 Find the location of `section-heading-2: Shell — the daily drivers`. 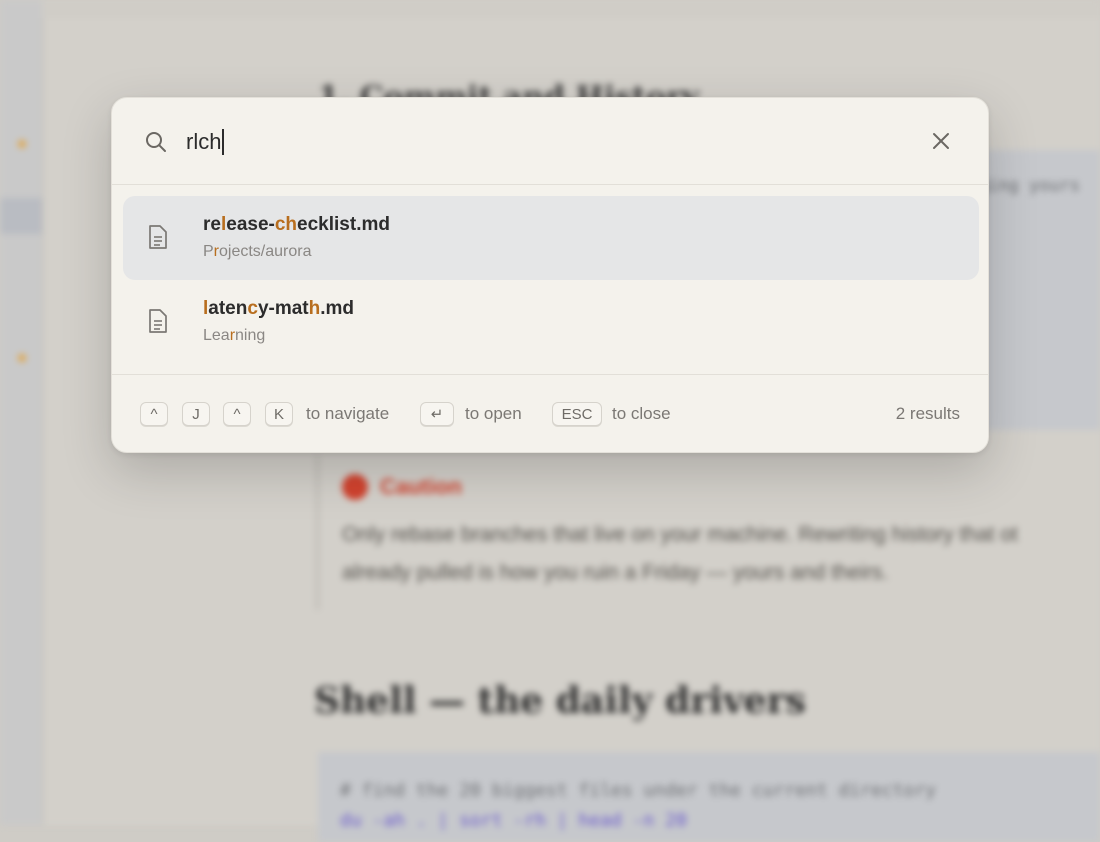

section-heading-2: Shell — the daily drivers is located at coordinates (560, 701).